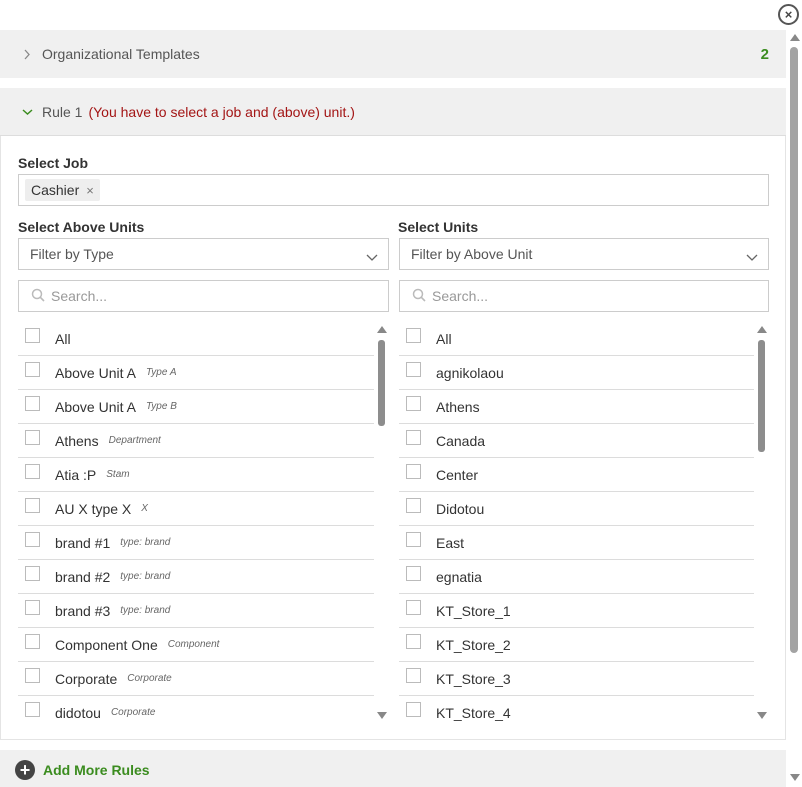 Image resolution: width=802 pixels, height=787 pixels. I want to click on list-item: brand #2 type: brand, so click(196, 577).